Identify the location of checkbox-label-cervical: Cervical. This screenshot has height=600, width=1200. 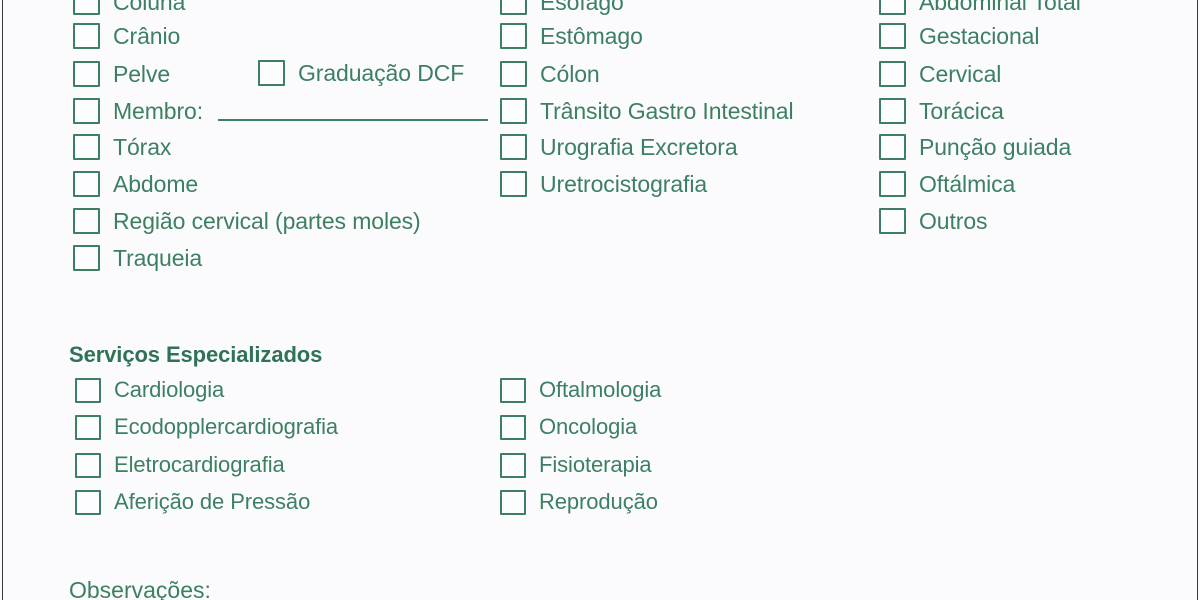
(960, 74).